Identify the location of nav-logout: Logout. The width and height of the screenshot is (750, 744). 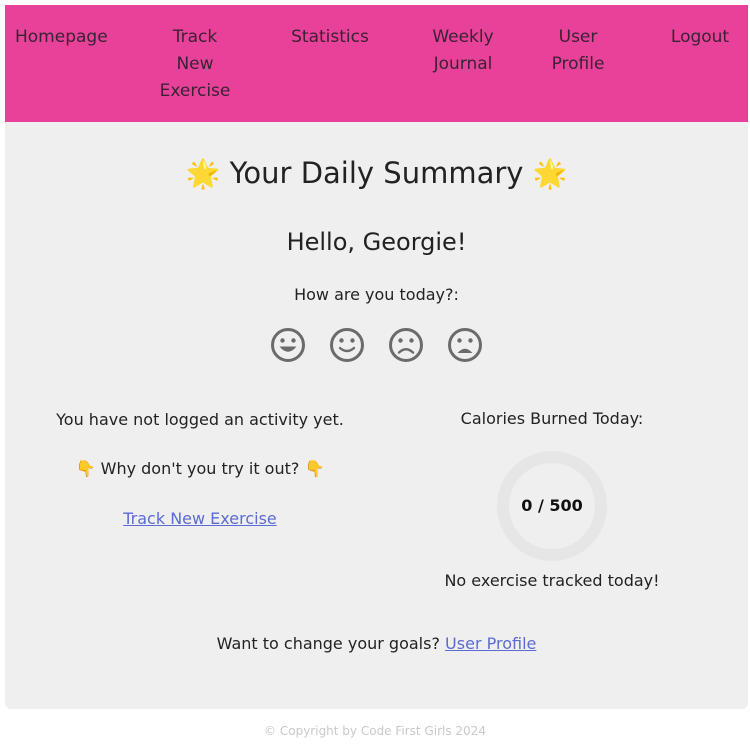
(700, 37).